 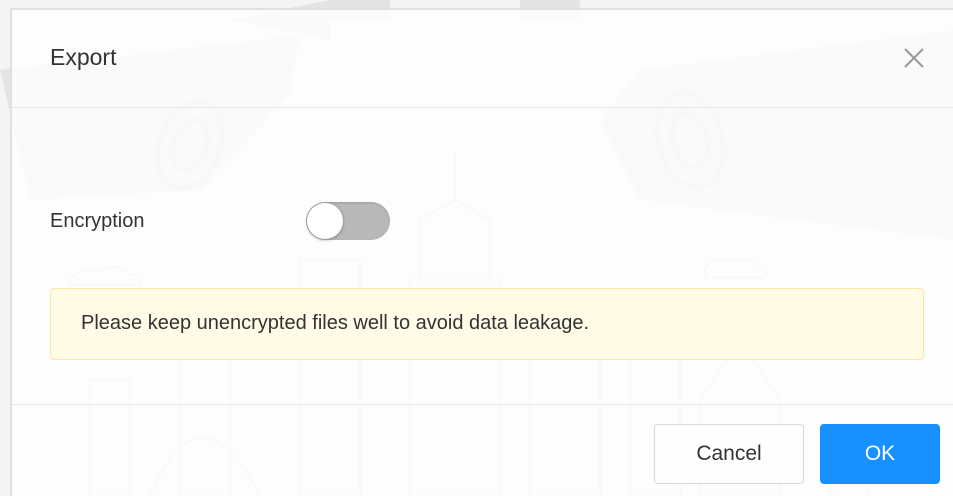 I want to click on toggle-knob, so click(x=325, y=221).